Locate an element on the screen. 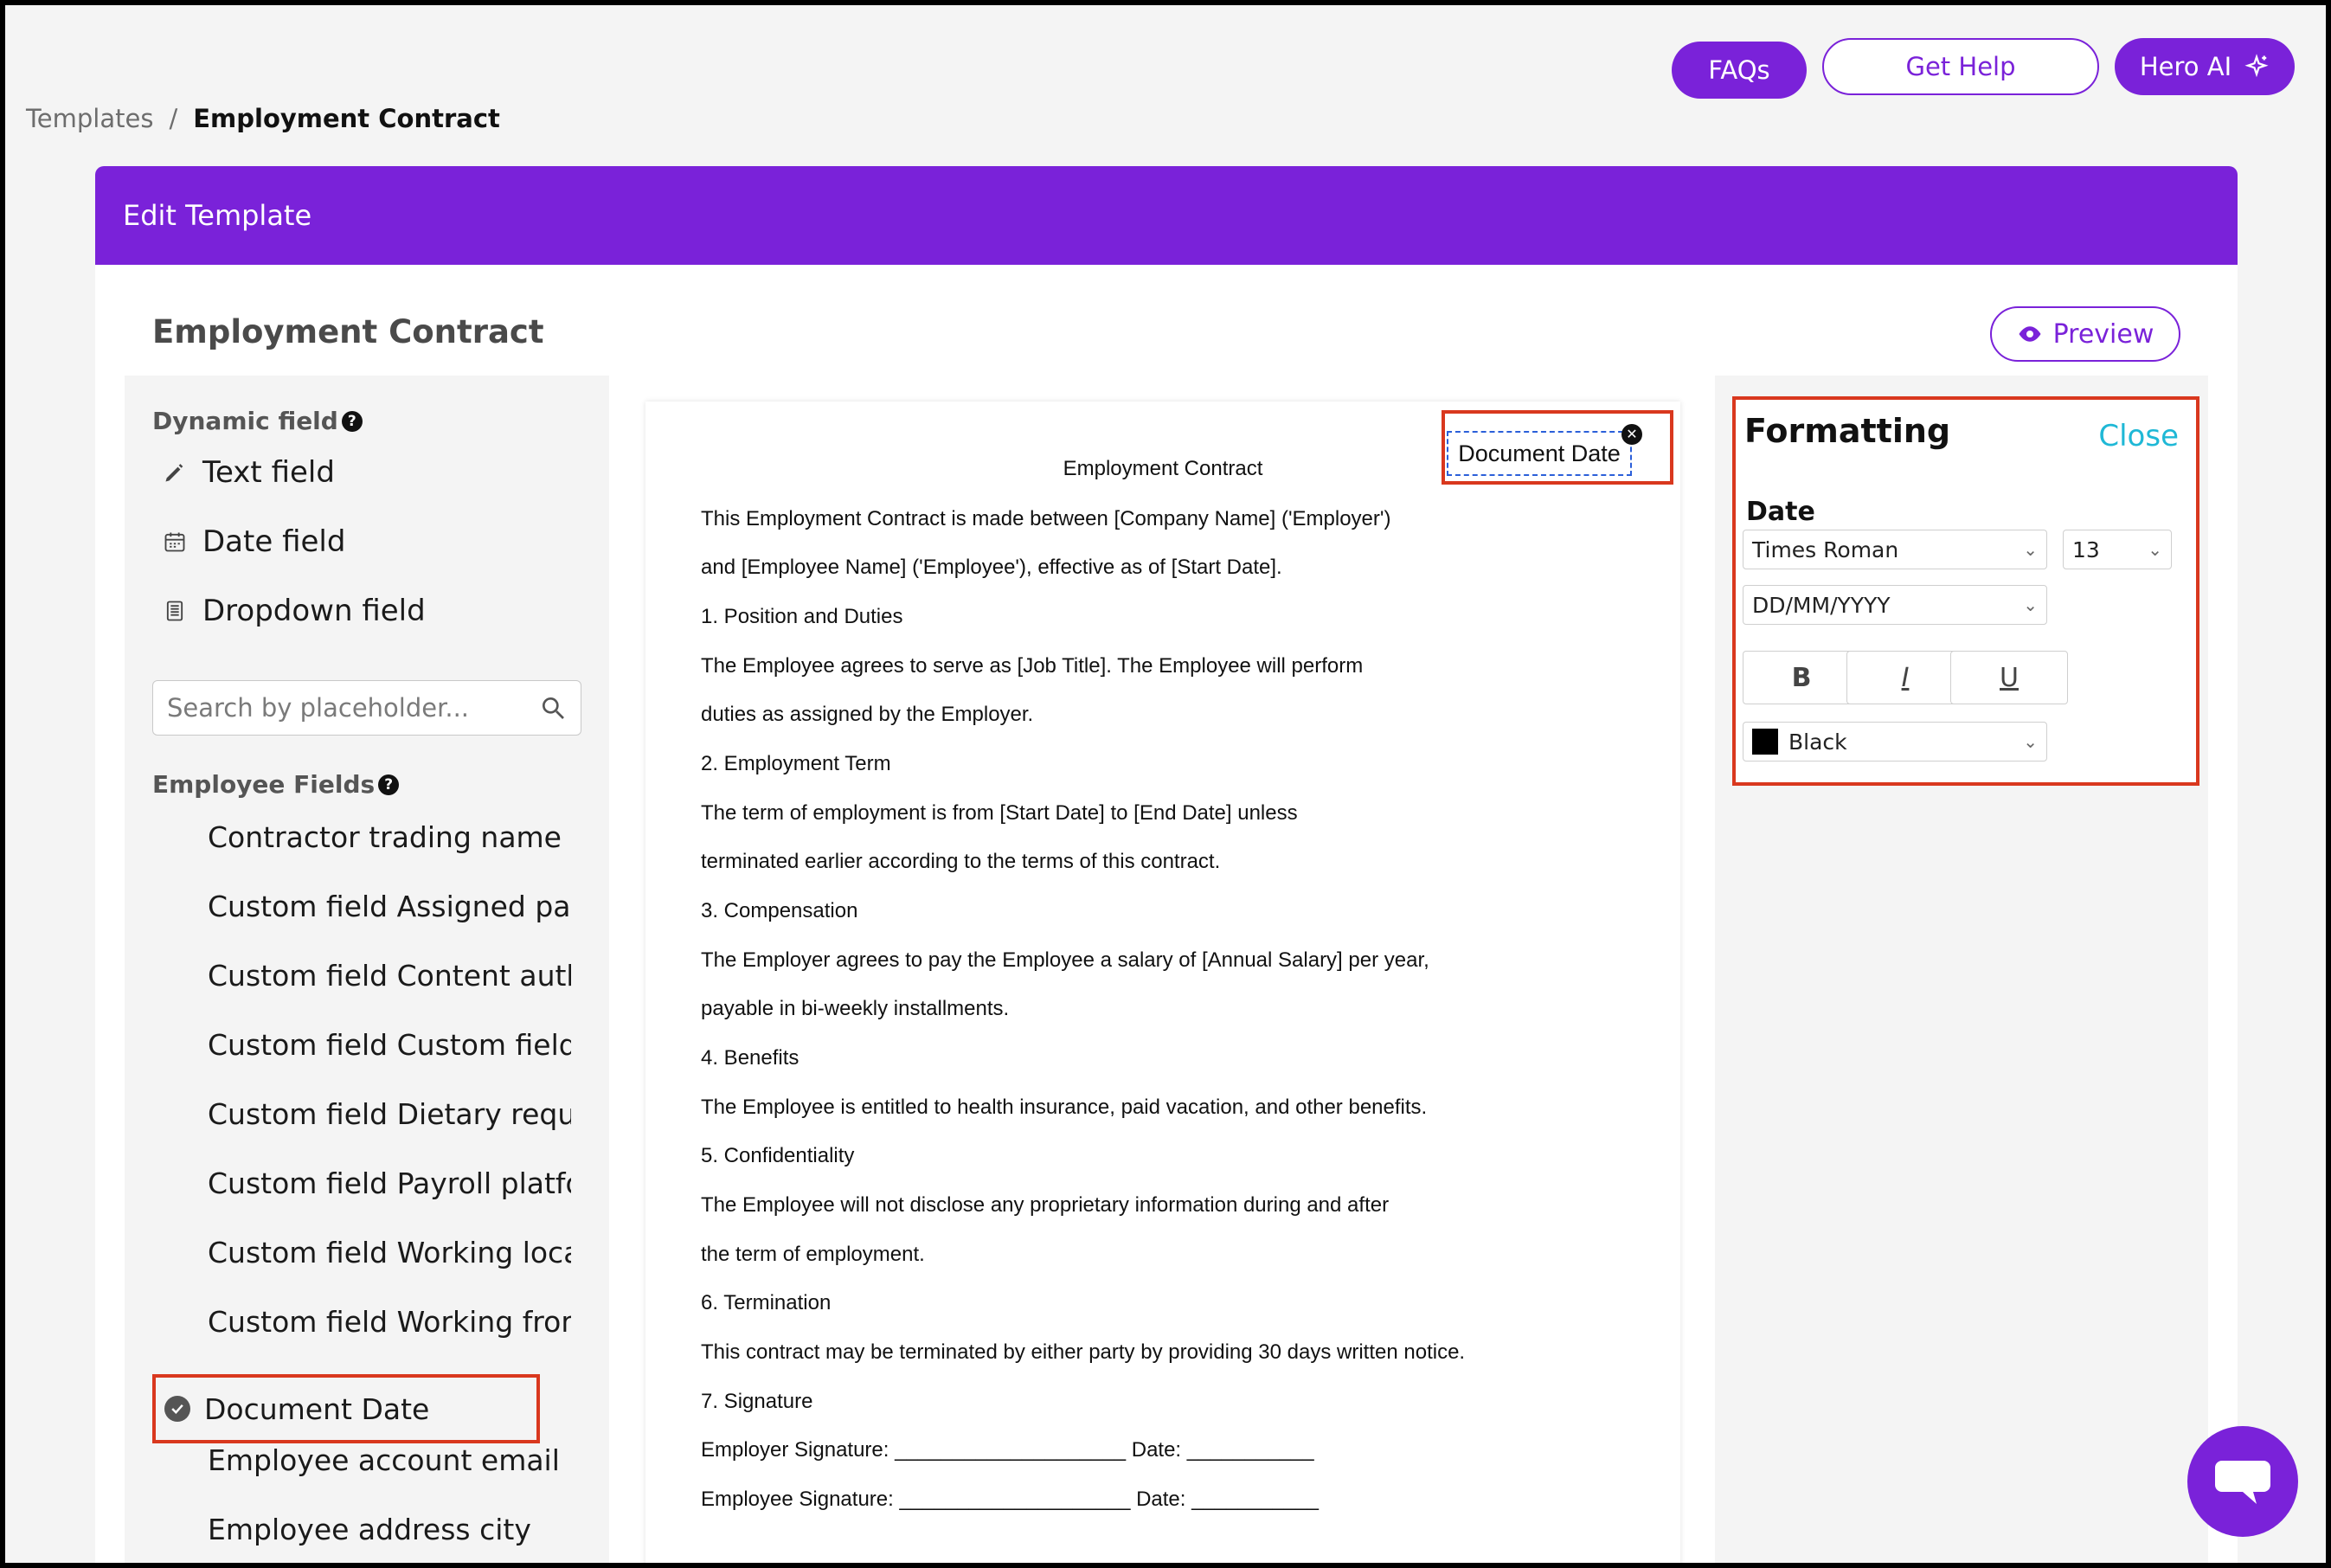 Image resolution: width=2331 pixels, height=1568 pixels. font-size-select: 13 ⌄ is located at coordinates (2117, 549).